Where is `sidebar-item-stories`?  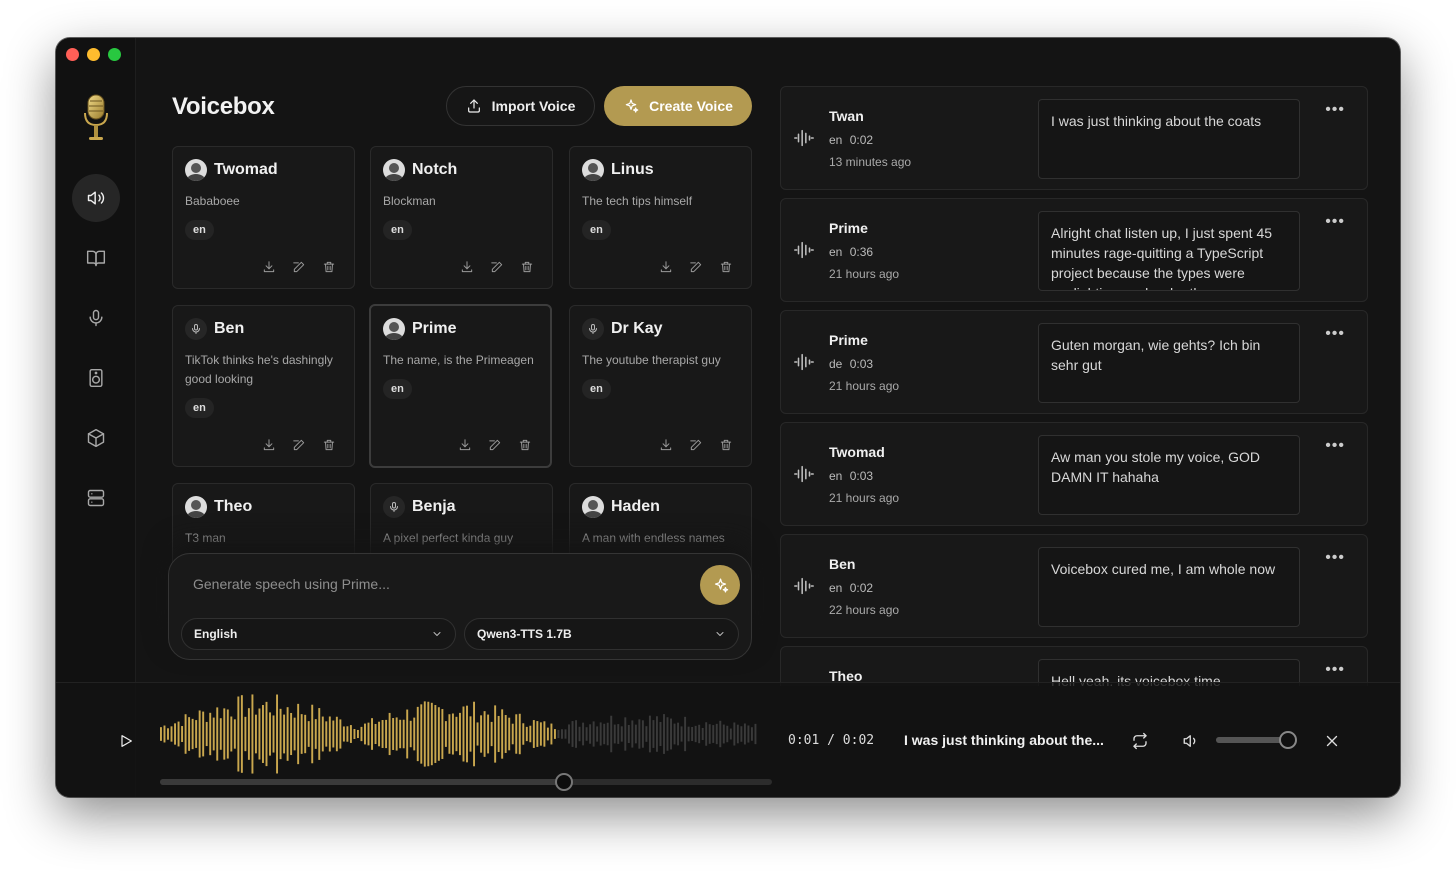
sidebar-item-stories is located at coordinates (96, 258).